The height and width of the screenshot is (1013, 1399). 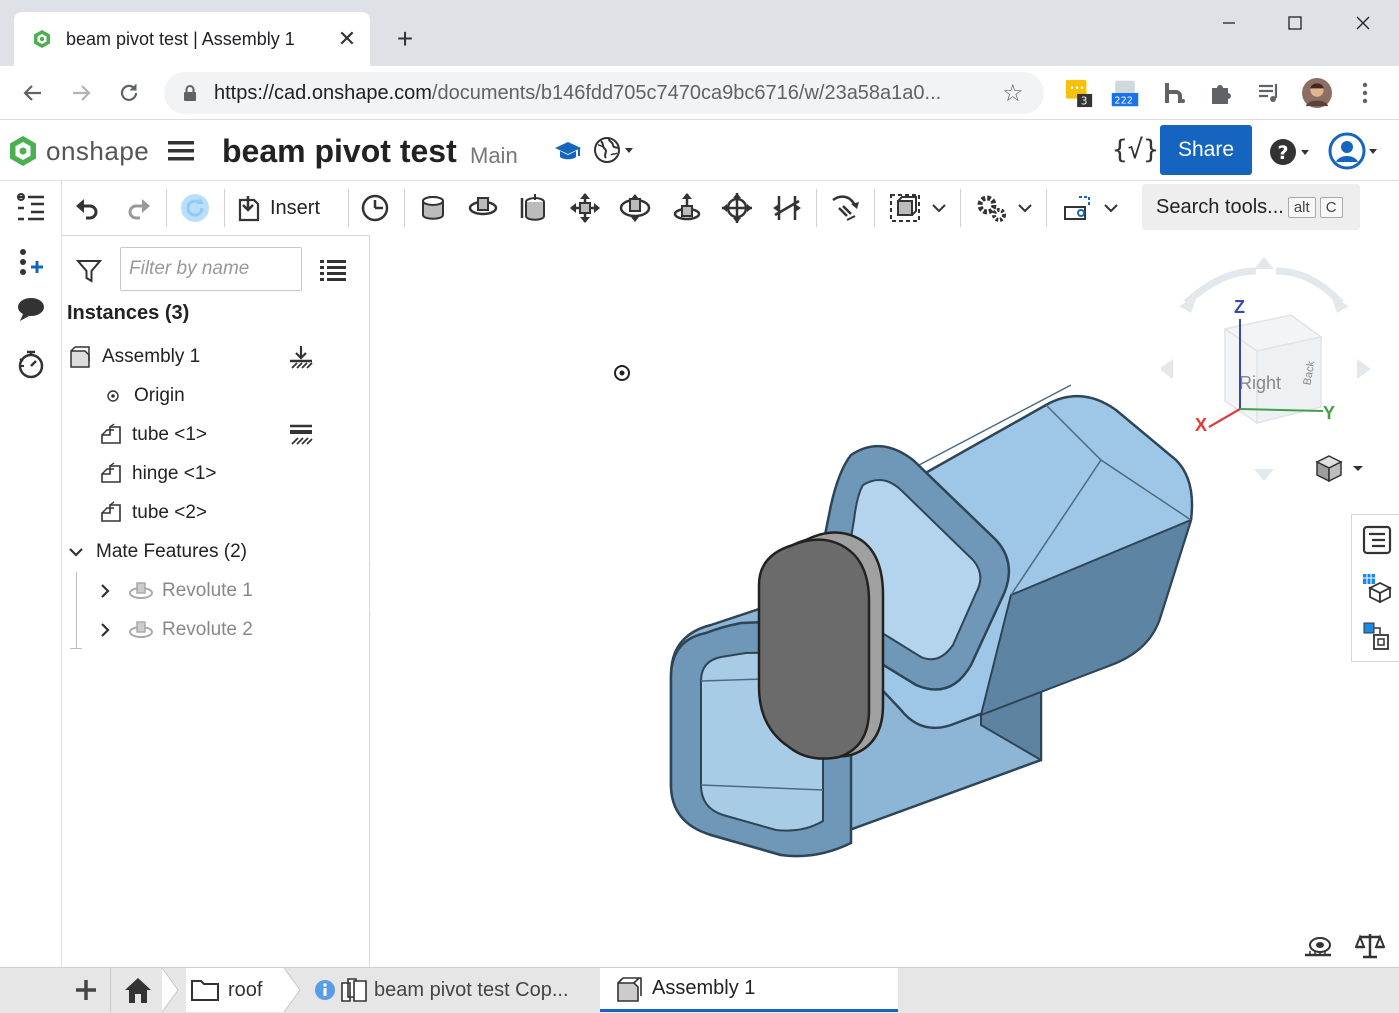 What do you see at coordinates (301, 357) in the screenshot?
I see `fixed-ground-icon` at bounding box center [301, 357].